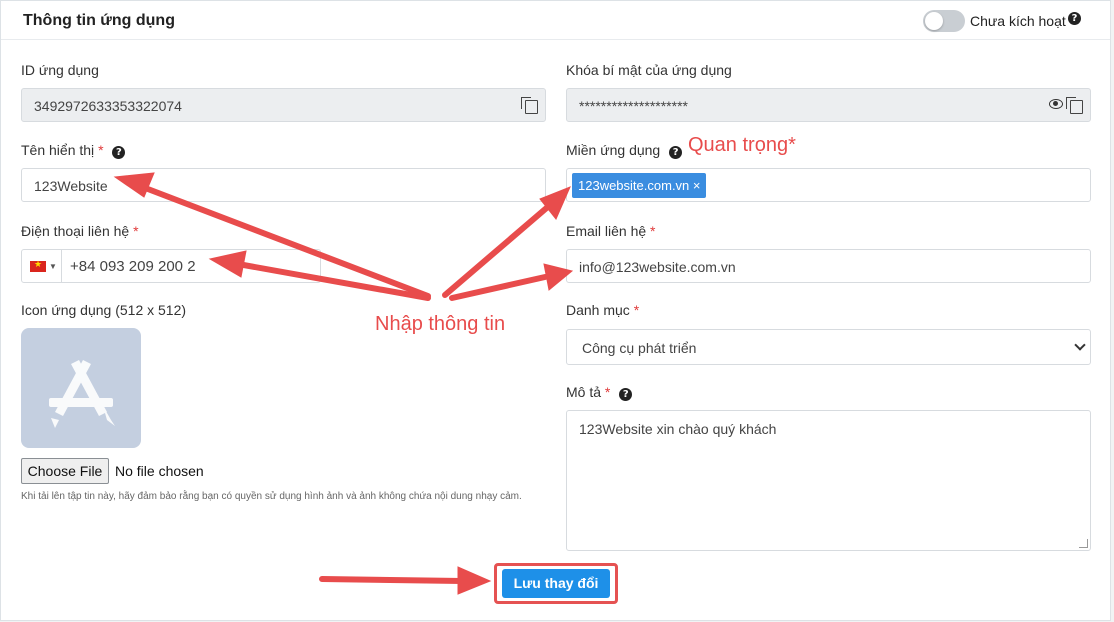 The image size is (1114, 622). I want to click on arrow-to-phone, so click(333, 281).